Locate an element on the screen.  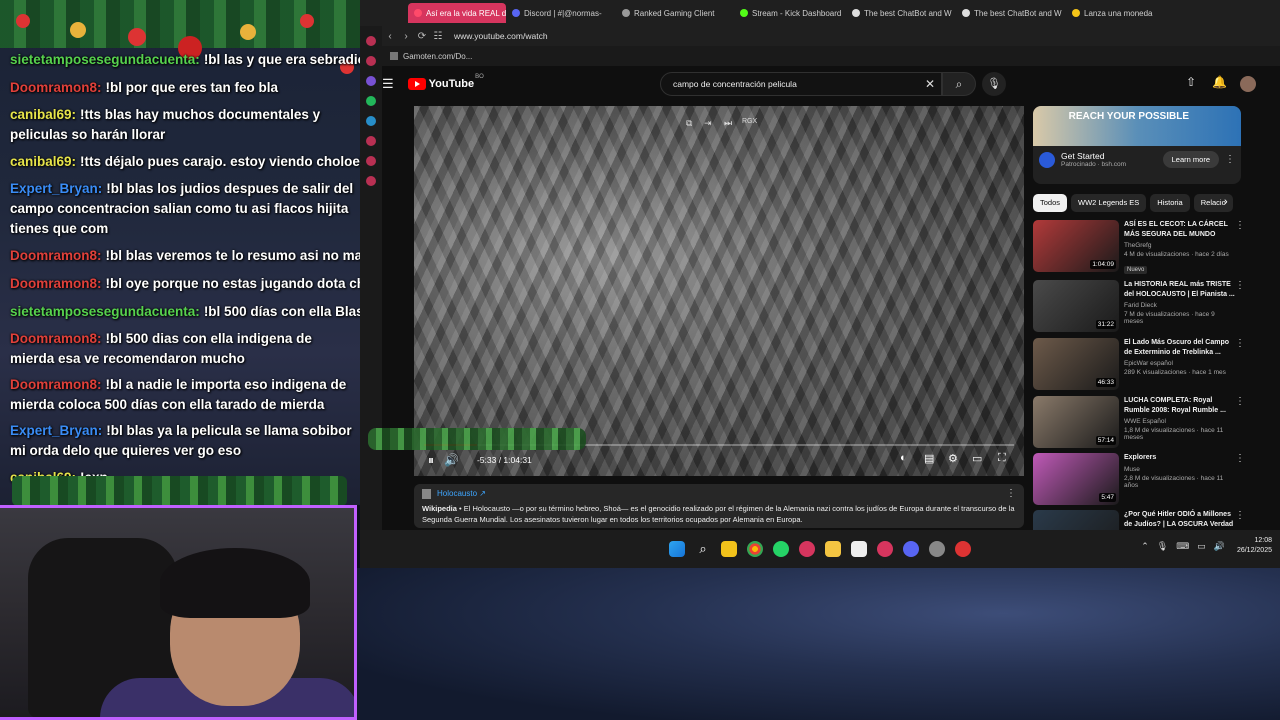
channel-name: Farid Dieck is located at coordinates (1179, 305).